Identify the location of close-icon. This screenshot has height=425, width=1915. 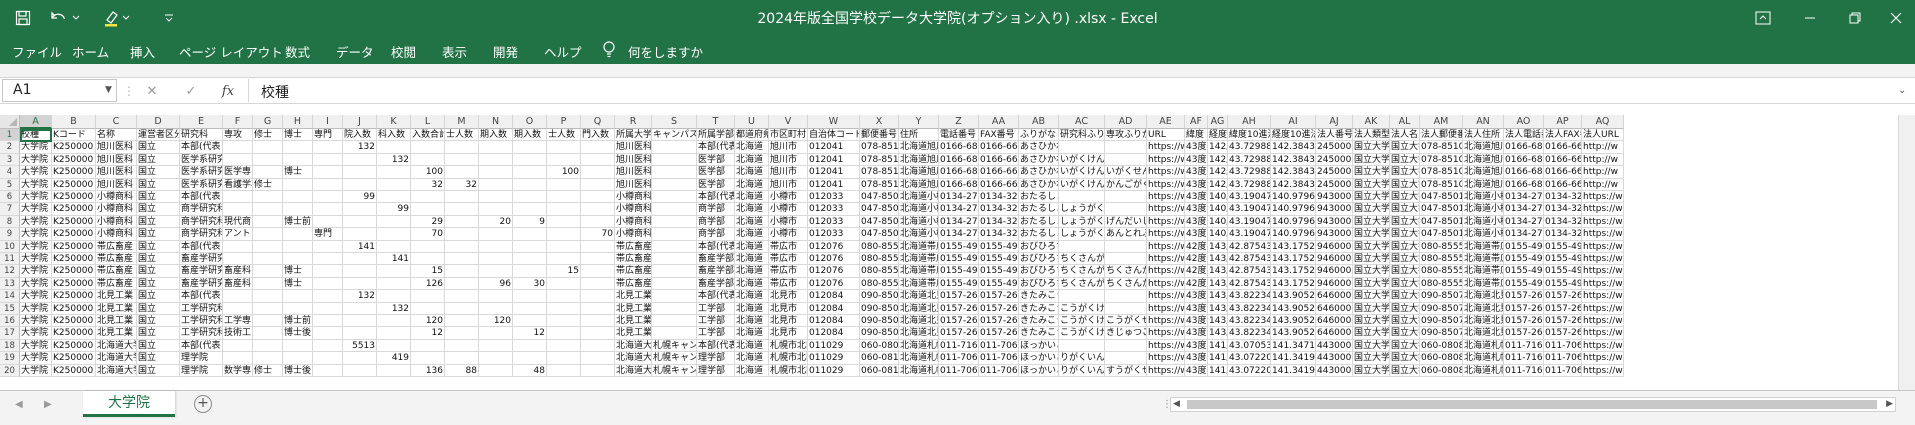
(1896, 18).